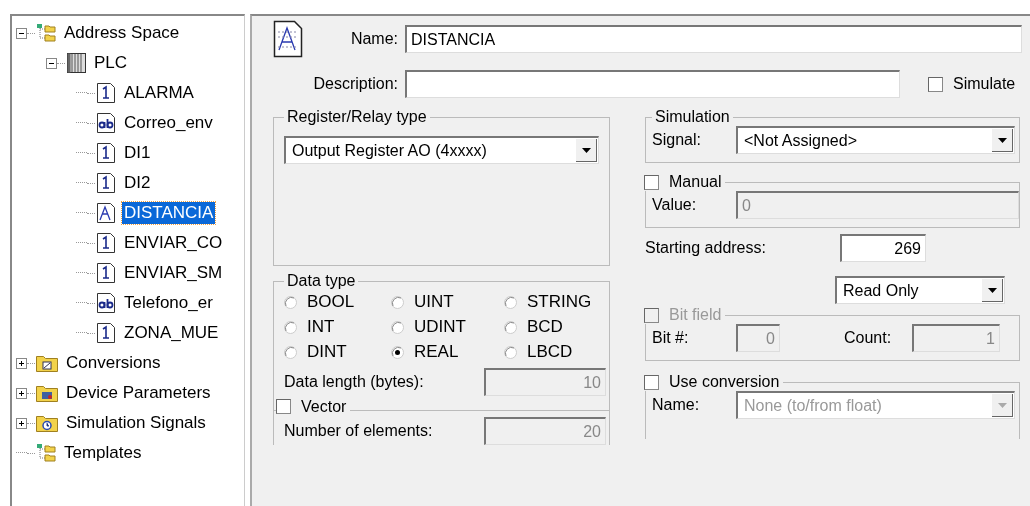 The height and width of the screenshot is (506, 1030). What do you see at coordinates (357, 117) in the screenshot?
I see `group-title: Register/Relay type` at bounding box center [357, 117].